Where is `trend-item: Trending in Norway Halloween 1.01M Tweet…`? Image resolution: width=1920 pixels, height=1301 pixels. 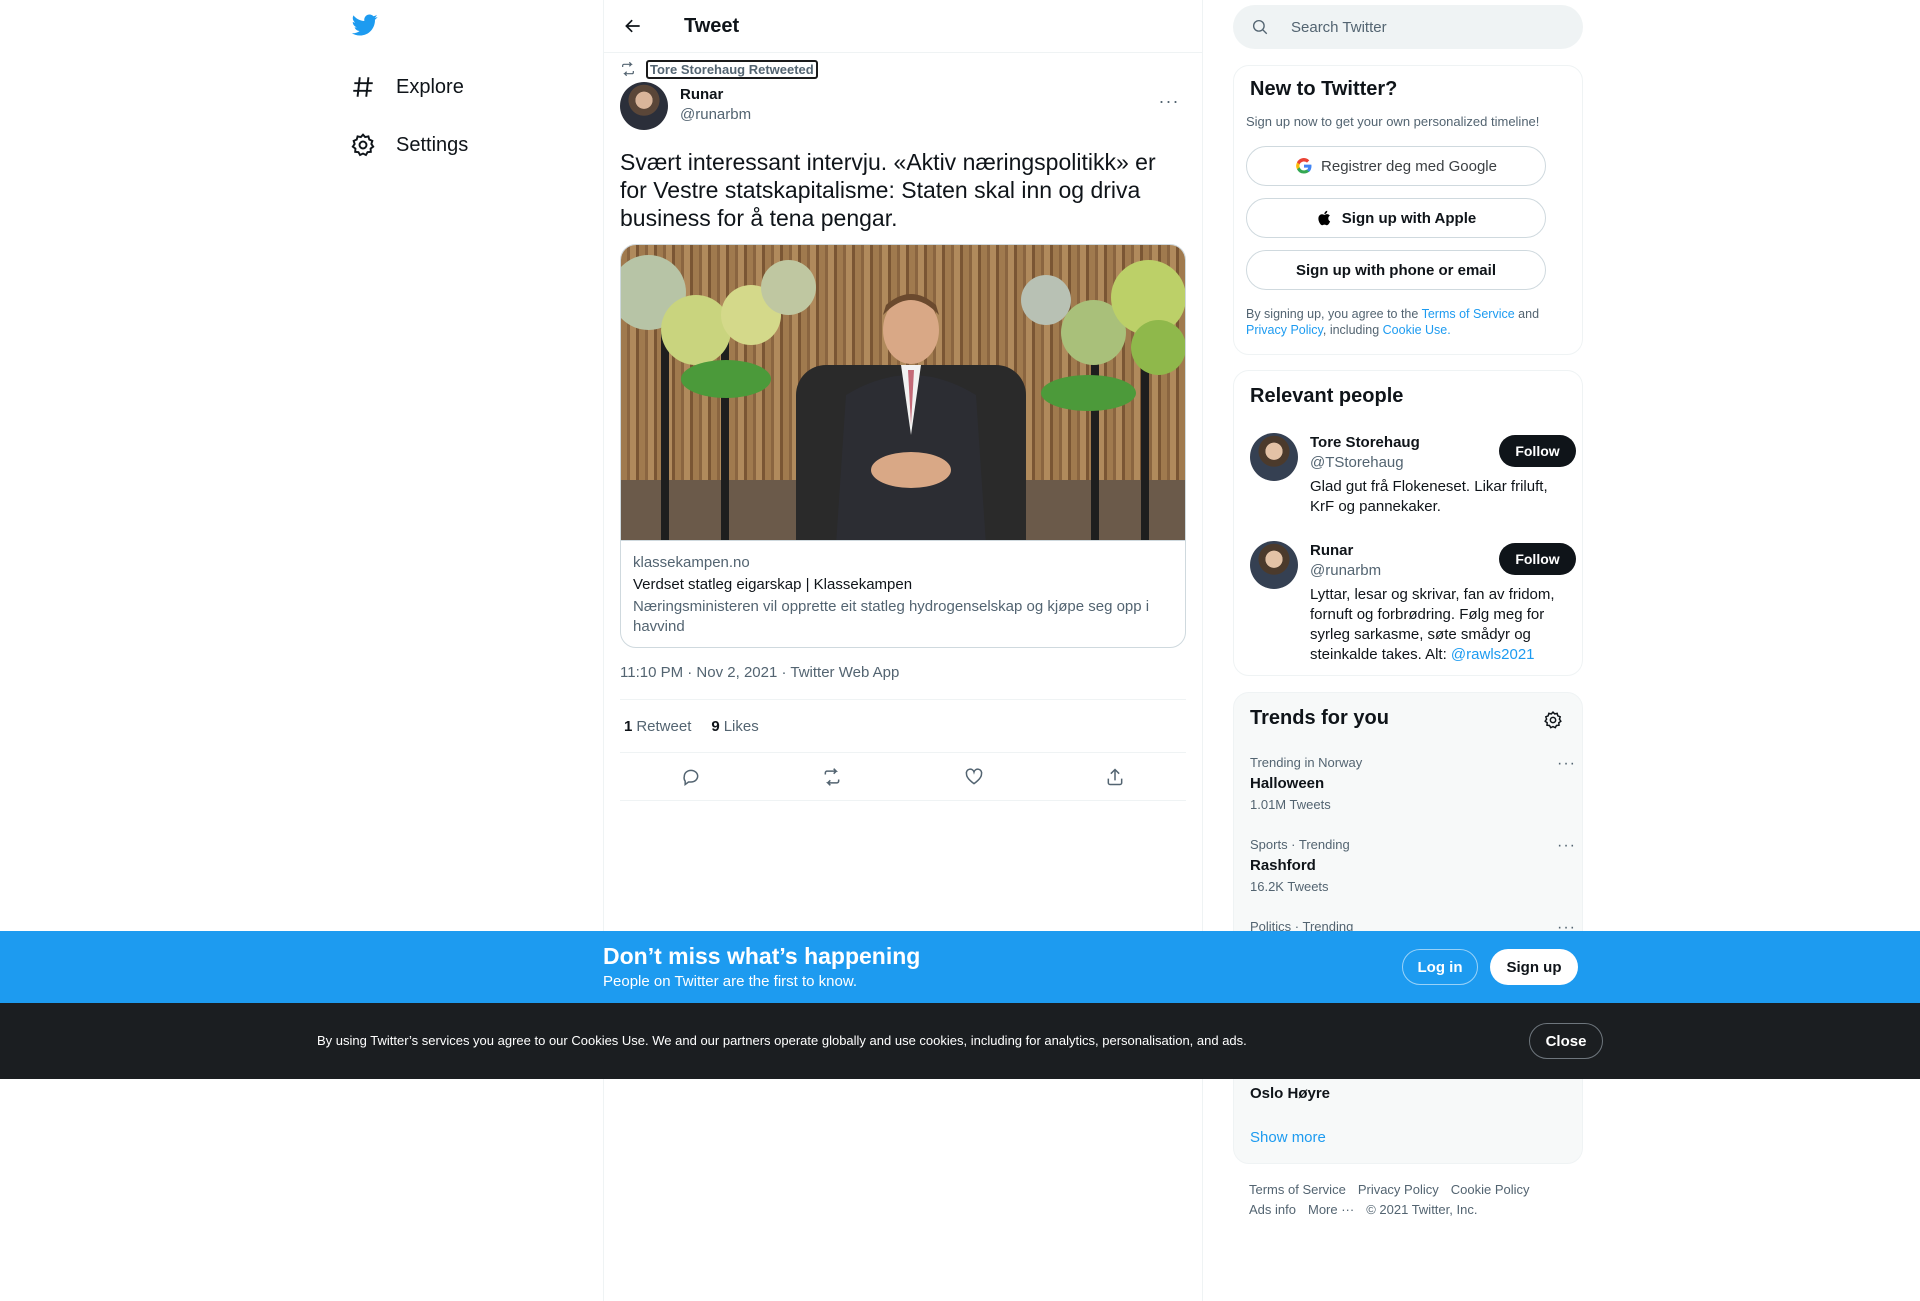
trend-item: Trending in Norway Halloween 1.01M Tweet… is located at coordinates (1412, 784).